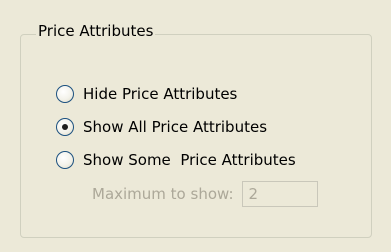  What do you see at coordinates (163, 194) in the screenshot?
I see `maximum-to-show-label: Maximum to show:` at bounding box center [163, 194].